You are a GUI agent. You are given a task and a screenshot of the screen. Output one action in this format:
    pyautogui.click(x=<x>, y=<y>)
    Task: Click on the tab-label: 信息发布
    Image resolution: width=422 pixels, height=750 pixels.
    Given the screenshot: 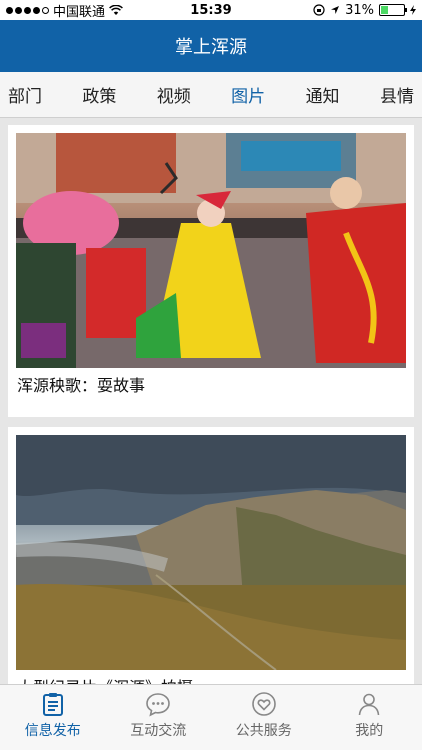 What is the action you would take?
    pyautogui.click(x=52, y=731)
    